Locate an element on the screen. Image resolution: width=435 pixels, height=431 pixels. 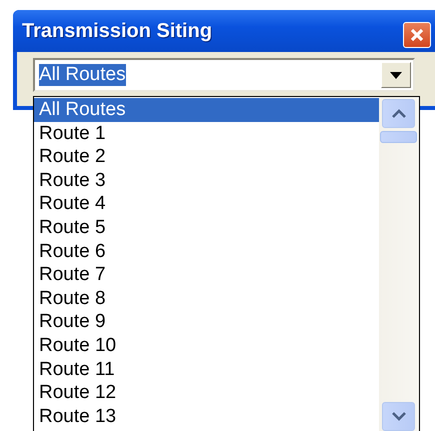
list-item: Route 10 is located at coordinates (206, 346).